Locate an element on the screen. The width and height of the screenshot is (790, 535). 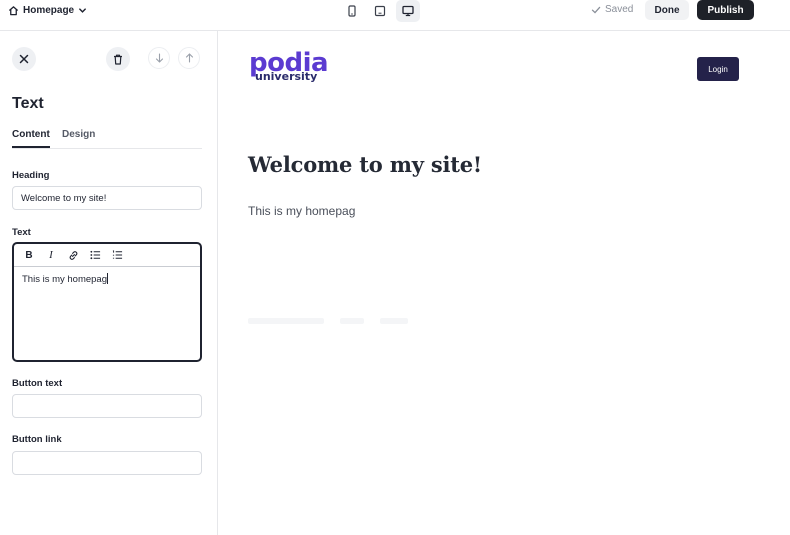
top-bar: Homepage Saved Done Publish is located at coordinates (395, 15).